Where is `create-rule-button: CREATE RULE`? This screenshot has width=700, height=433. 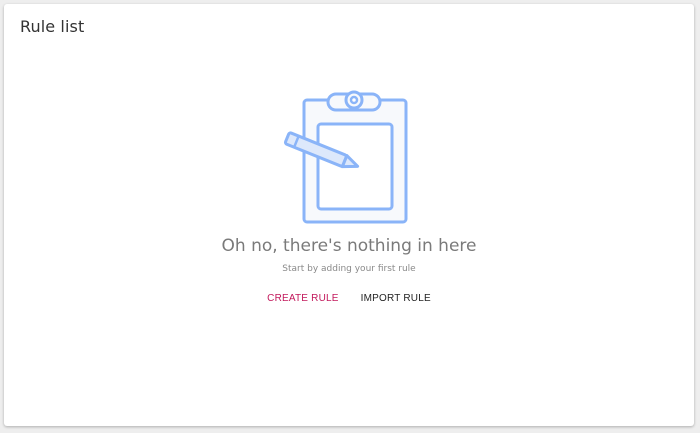 create-rule-button: CREATE RULE is located at coordinates (302, 298).